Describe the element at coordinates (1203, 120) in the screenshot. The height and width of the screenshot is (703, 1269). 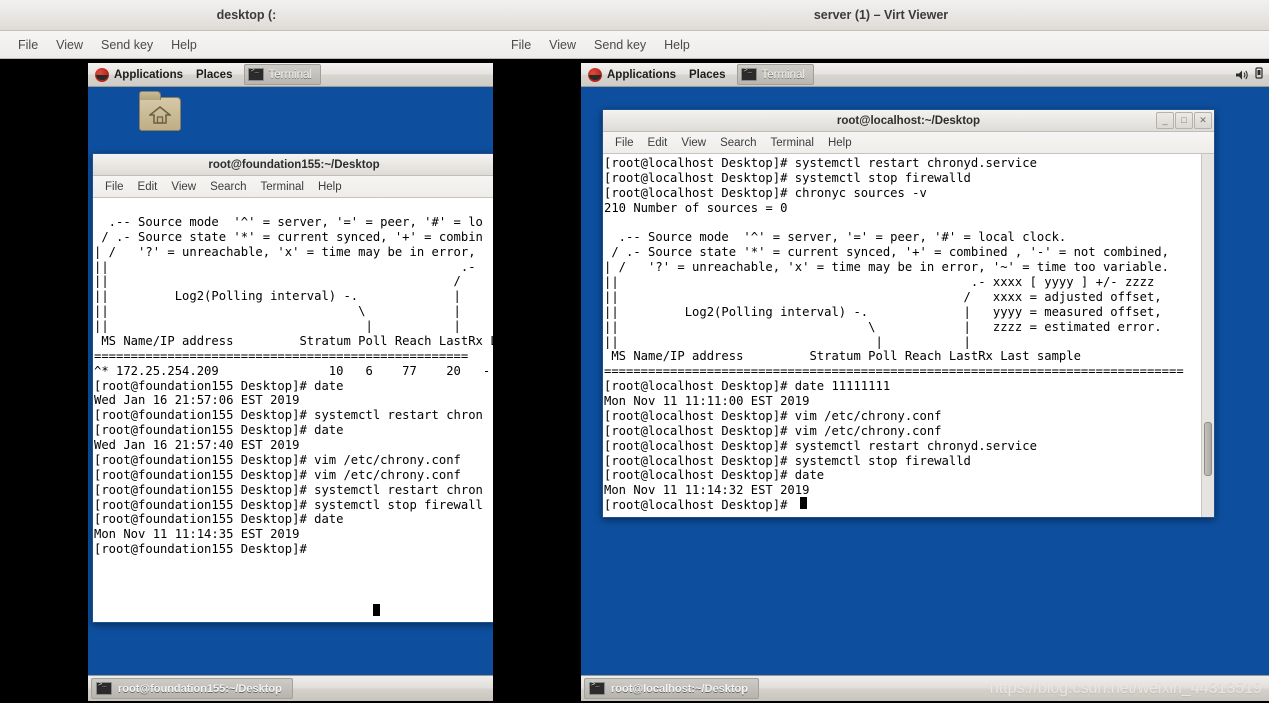
I see `close-button: ✕` at that location.